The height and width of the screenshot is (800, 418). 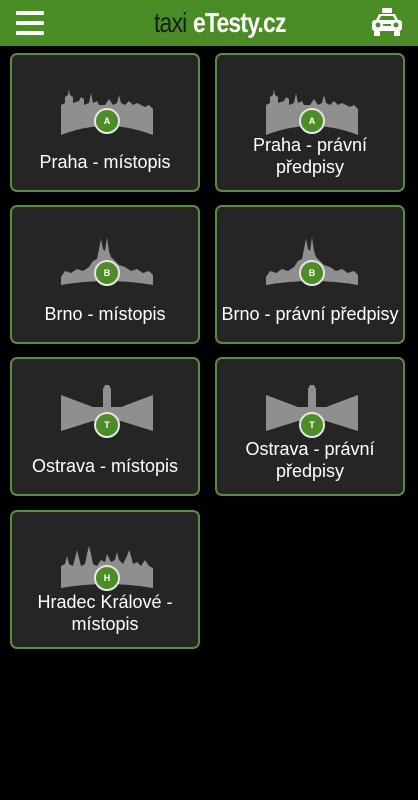 What do you see at coordinates (105, 579) in the screenshot?
I see `tile-hradec-kralove-mistopis: H Hradec Králové - místopis` at bounding box center [105, 579].